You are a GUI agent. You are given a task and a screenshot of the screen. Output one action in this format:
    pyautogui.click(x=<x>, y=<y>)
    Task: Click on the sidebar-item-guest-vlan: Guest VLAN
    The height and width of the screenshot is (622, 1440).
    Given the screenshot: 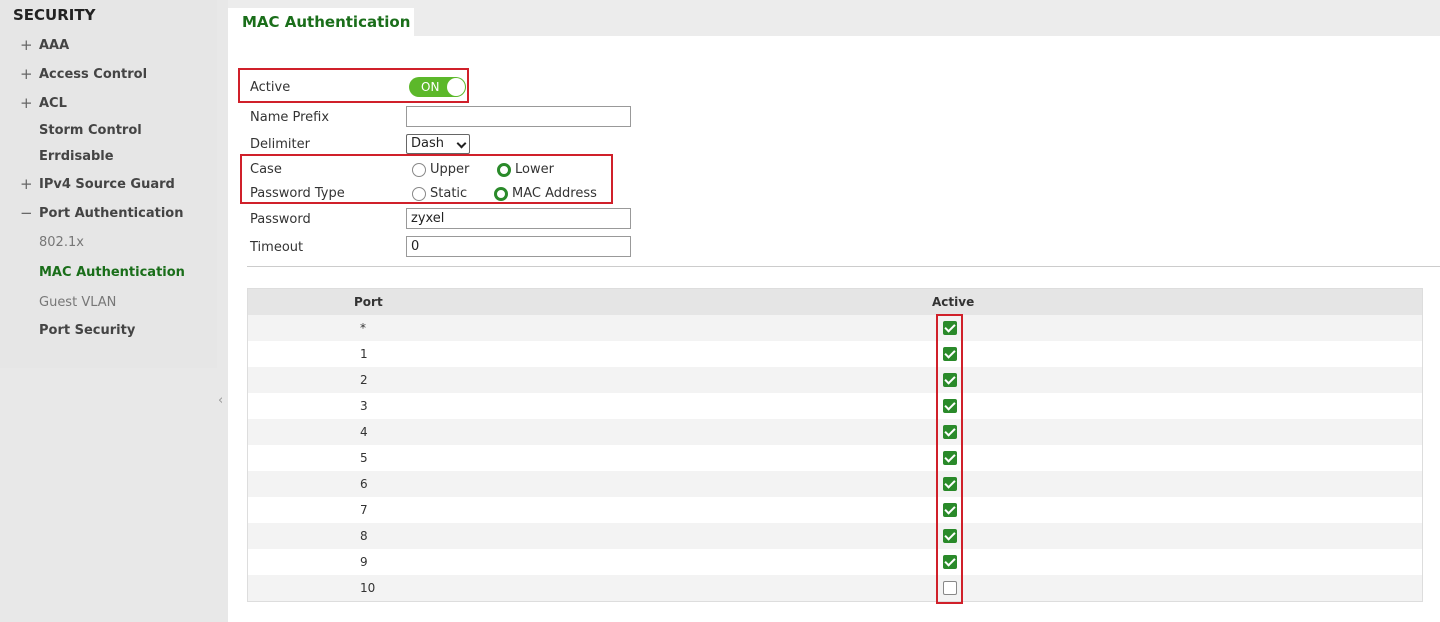 What is the action you would take?
    pyautogui.click(x=108, y=302)
    